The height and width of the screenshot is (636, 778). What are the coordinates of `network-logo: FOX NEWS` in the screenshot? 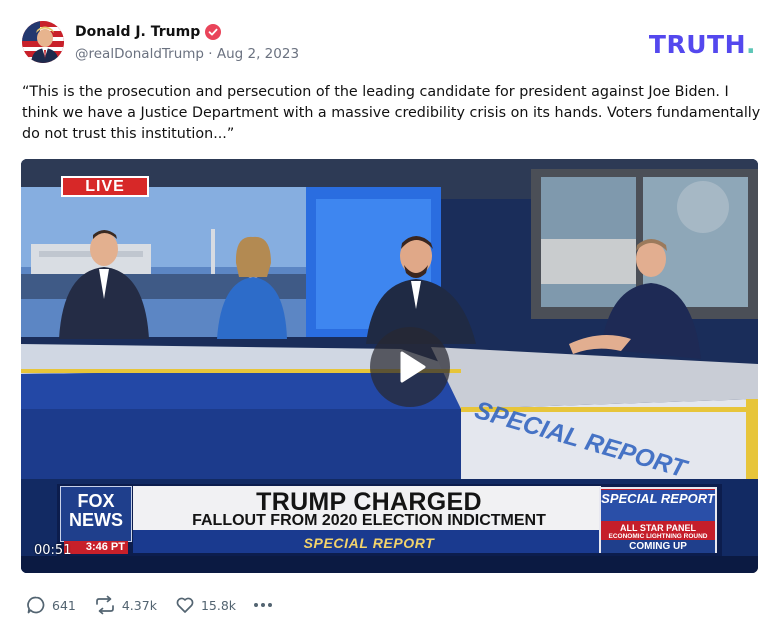 It's located at (96, 514).